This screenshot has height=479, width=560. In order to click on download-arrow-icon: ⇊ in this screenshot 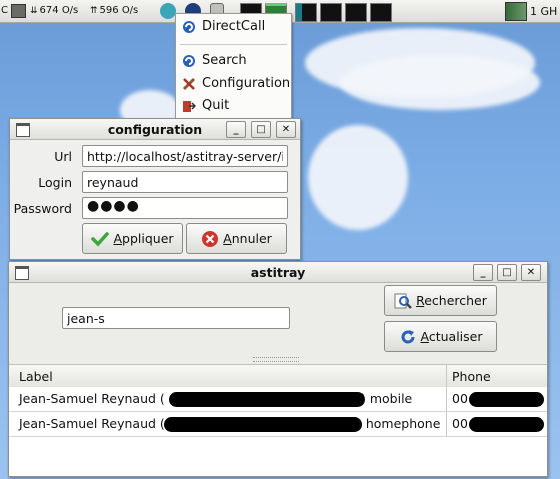, I will do `click(34, 11)`.